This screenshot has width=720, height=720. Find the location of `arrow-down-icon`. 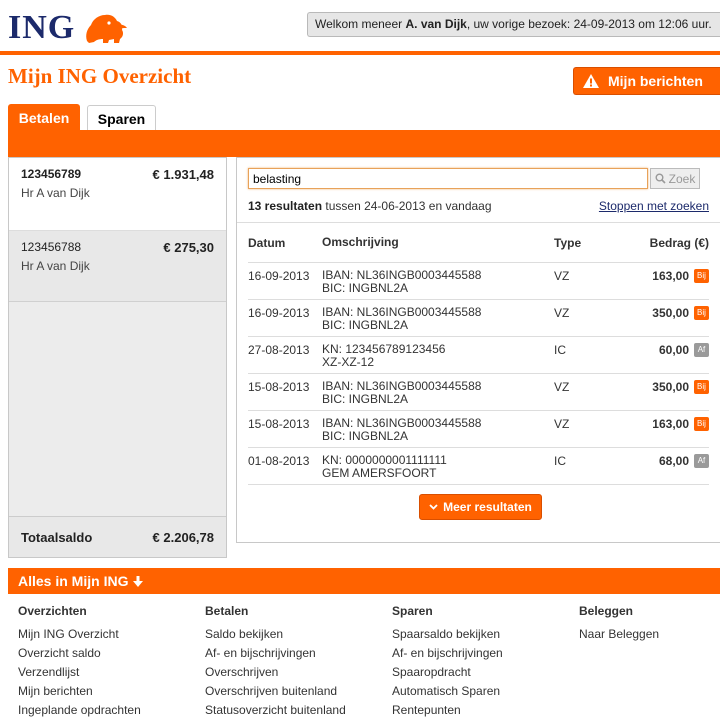

arrow-down-icon is located at coordinates (138, 581).